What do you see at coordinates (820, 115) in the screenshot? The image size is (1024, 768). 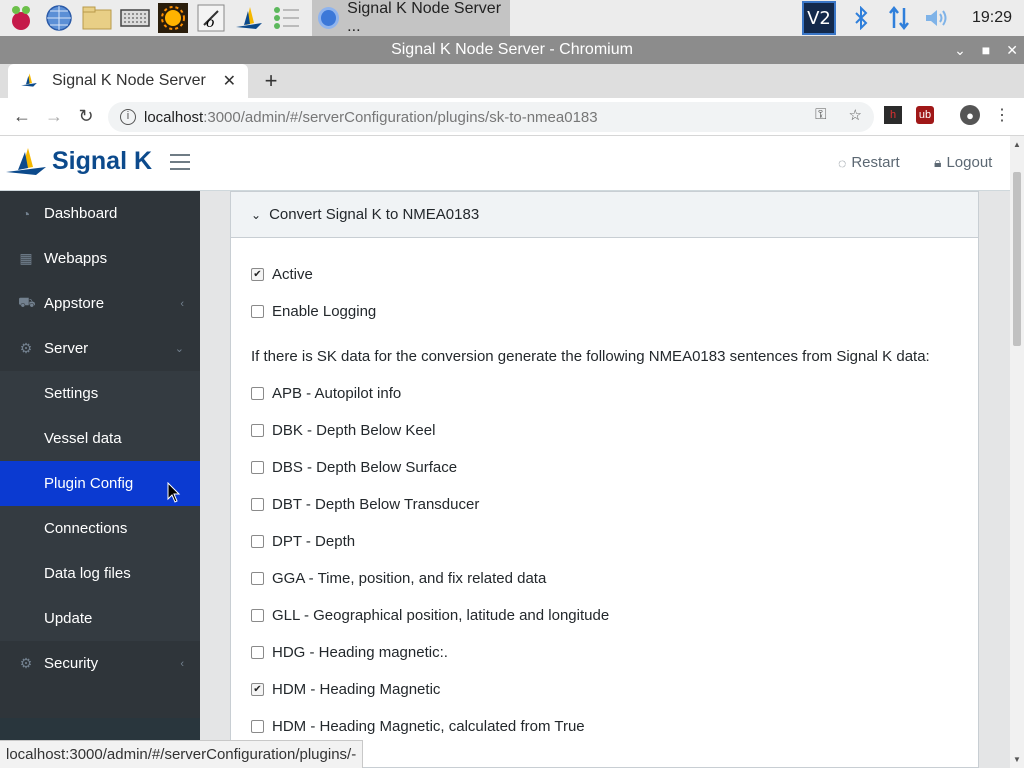 I see `key-icon: ⚿` at bounding box center [820, 115].